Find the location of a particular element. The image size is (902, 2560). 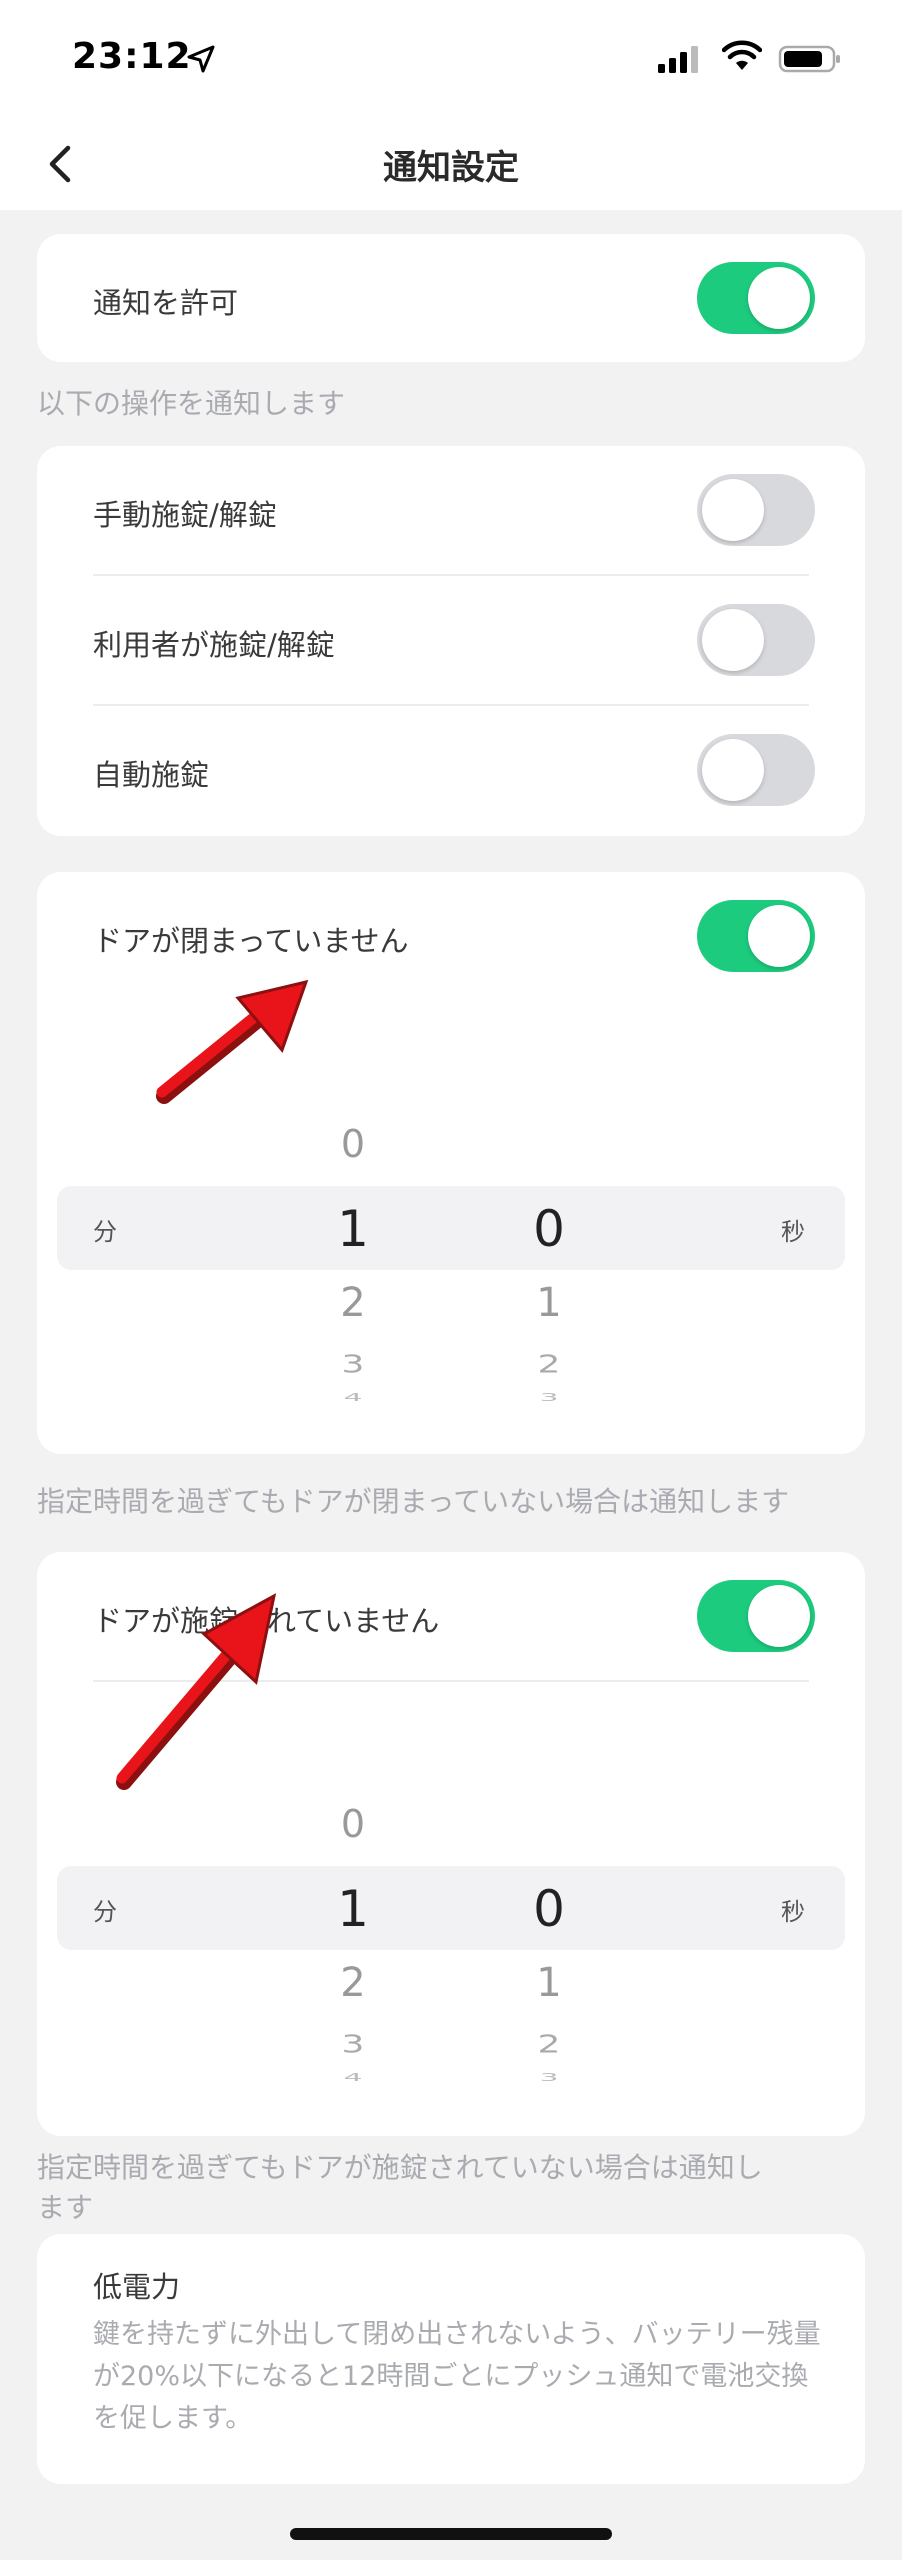

manual-lock-label: 手動施錠/解錠 is located at coordinates (185, 515).